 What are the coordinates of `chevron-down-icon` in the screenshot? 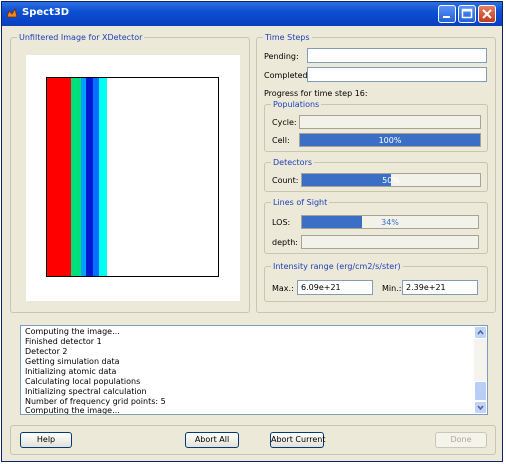 It's located at (480, 408).